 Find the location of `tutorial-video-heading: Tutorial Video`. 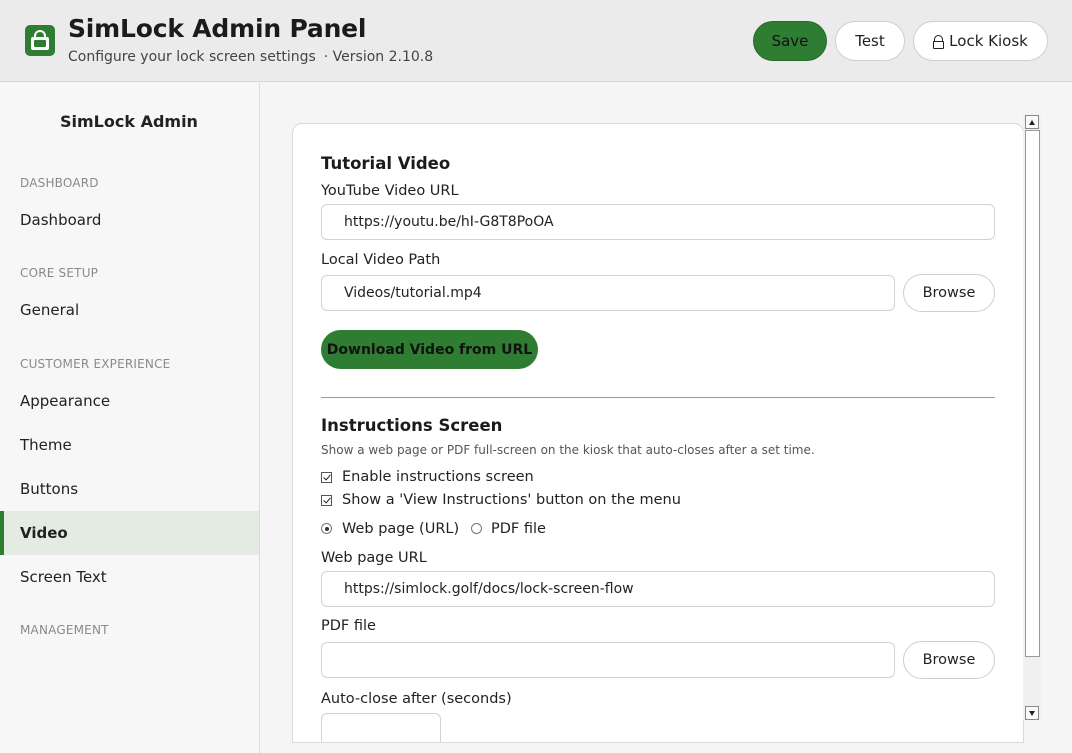

tutorial-video-heading: Tutorial Video is located at coordinates (386, 163).